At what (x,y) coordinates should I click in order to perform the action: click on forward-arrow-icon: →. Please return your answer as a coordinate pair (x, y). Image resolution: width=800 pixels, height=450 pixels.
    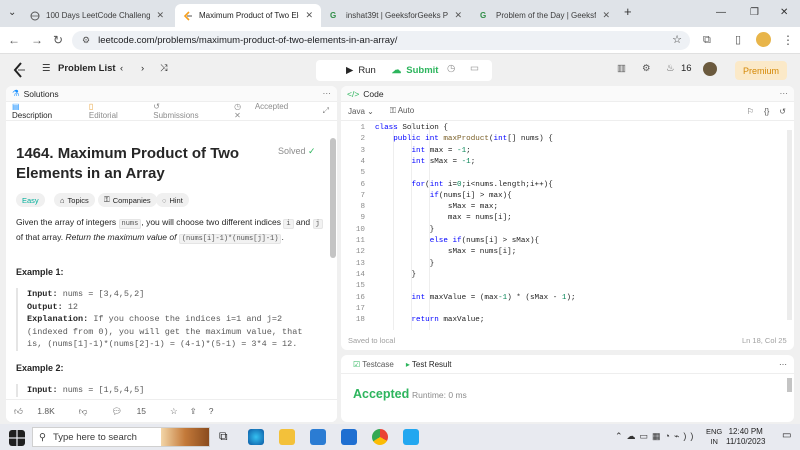
    Looking at the image, I should click on (37, 40).